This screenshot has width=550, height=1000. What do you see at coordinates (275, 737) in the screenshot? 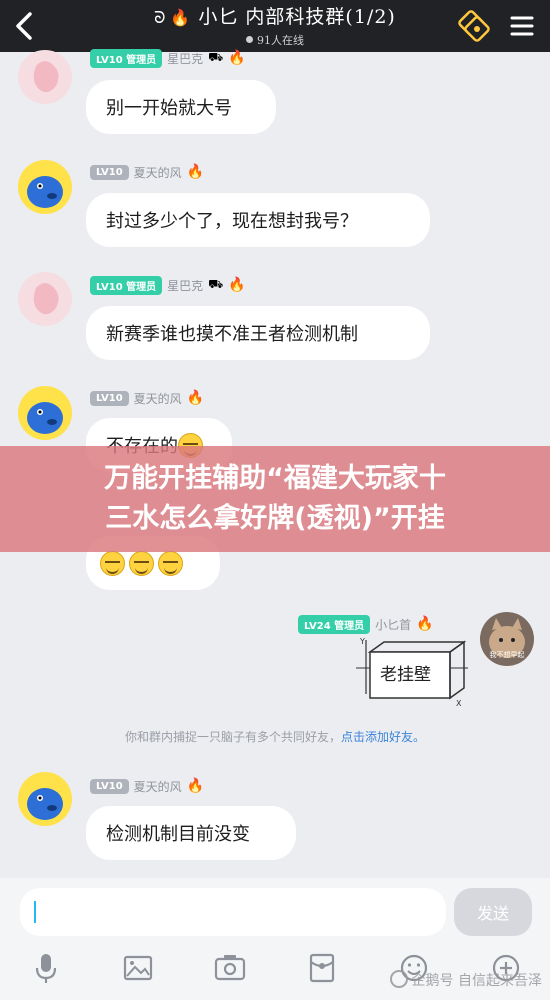
I see `system-notice: 你和群内捕捉一只脑子有多个共同好友，点击添加好友。` at bounding box center [275, 737].